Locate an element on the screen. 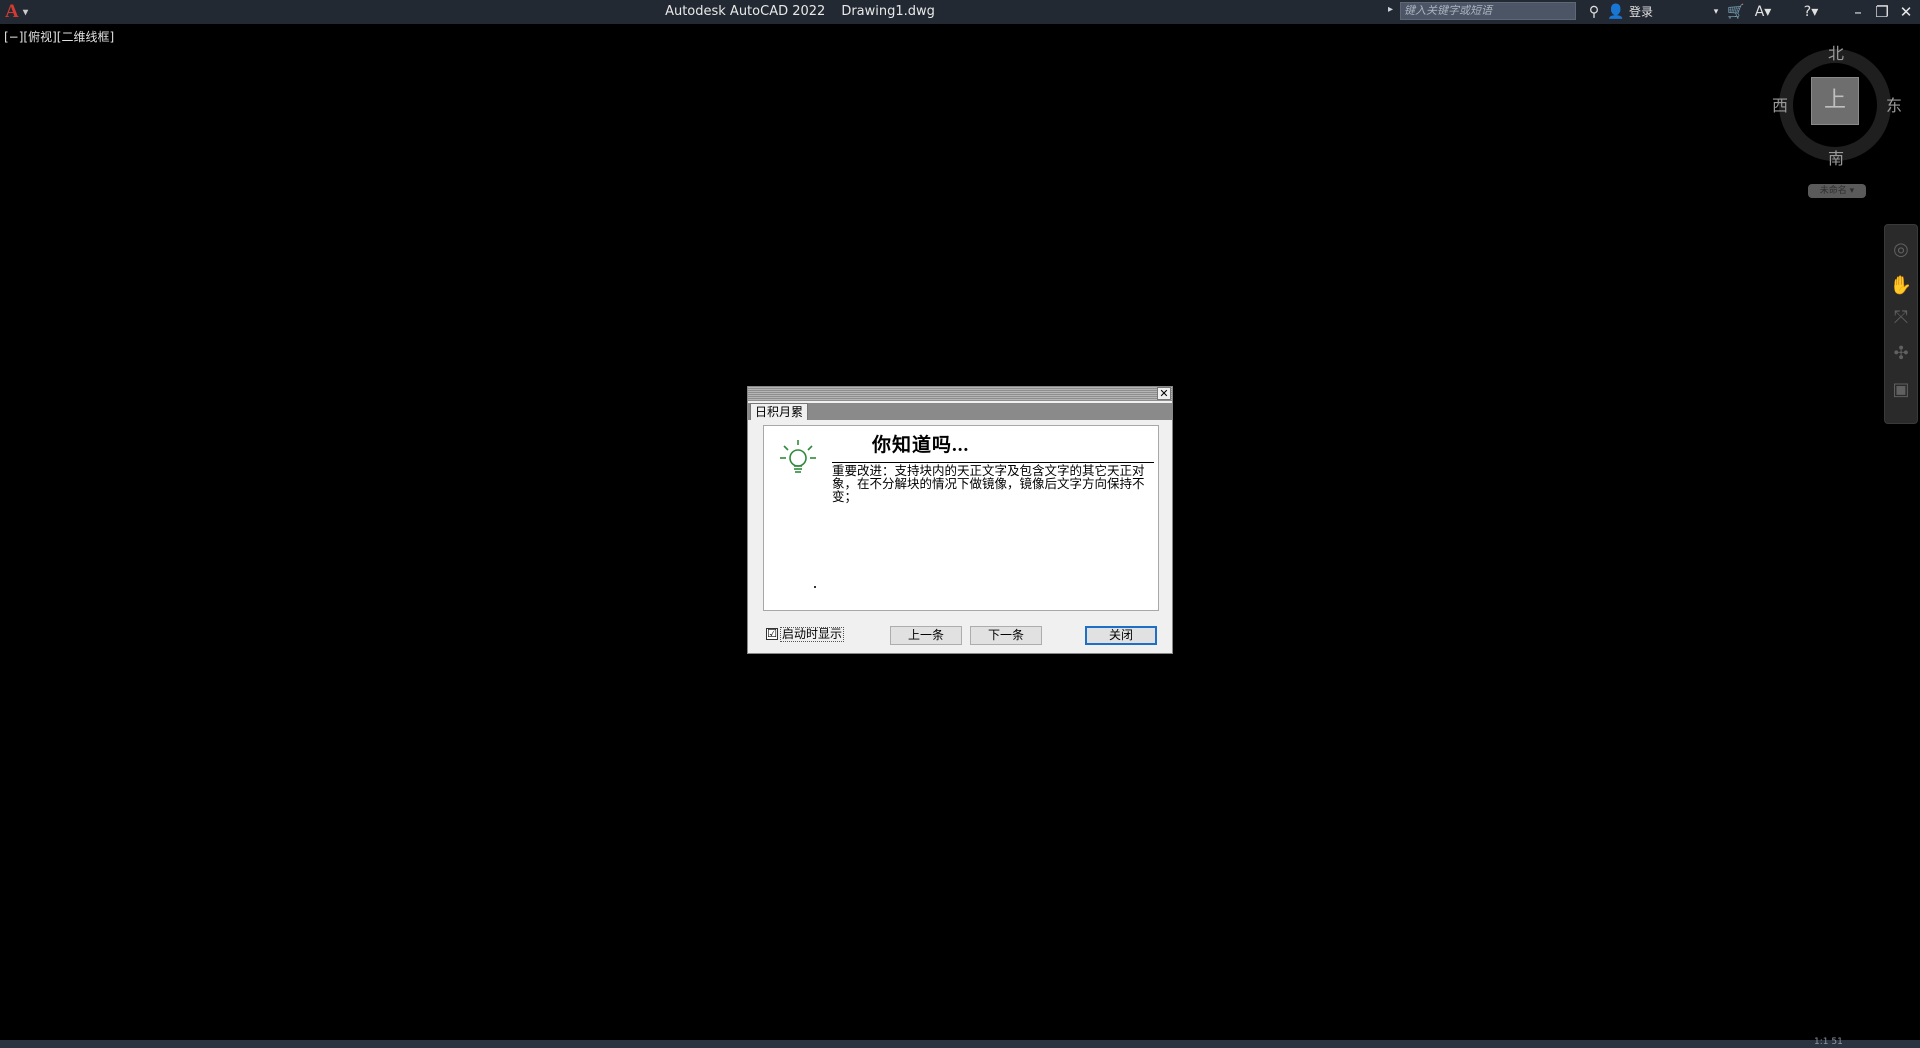 This screenshot has height=1048, width=1920. close-window-button: ✕ is located at coordinates (1906, 12).